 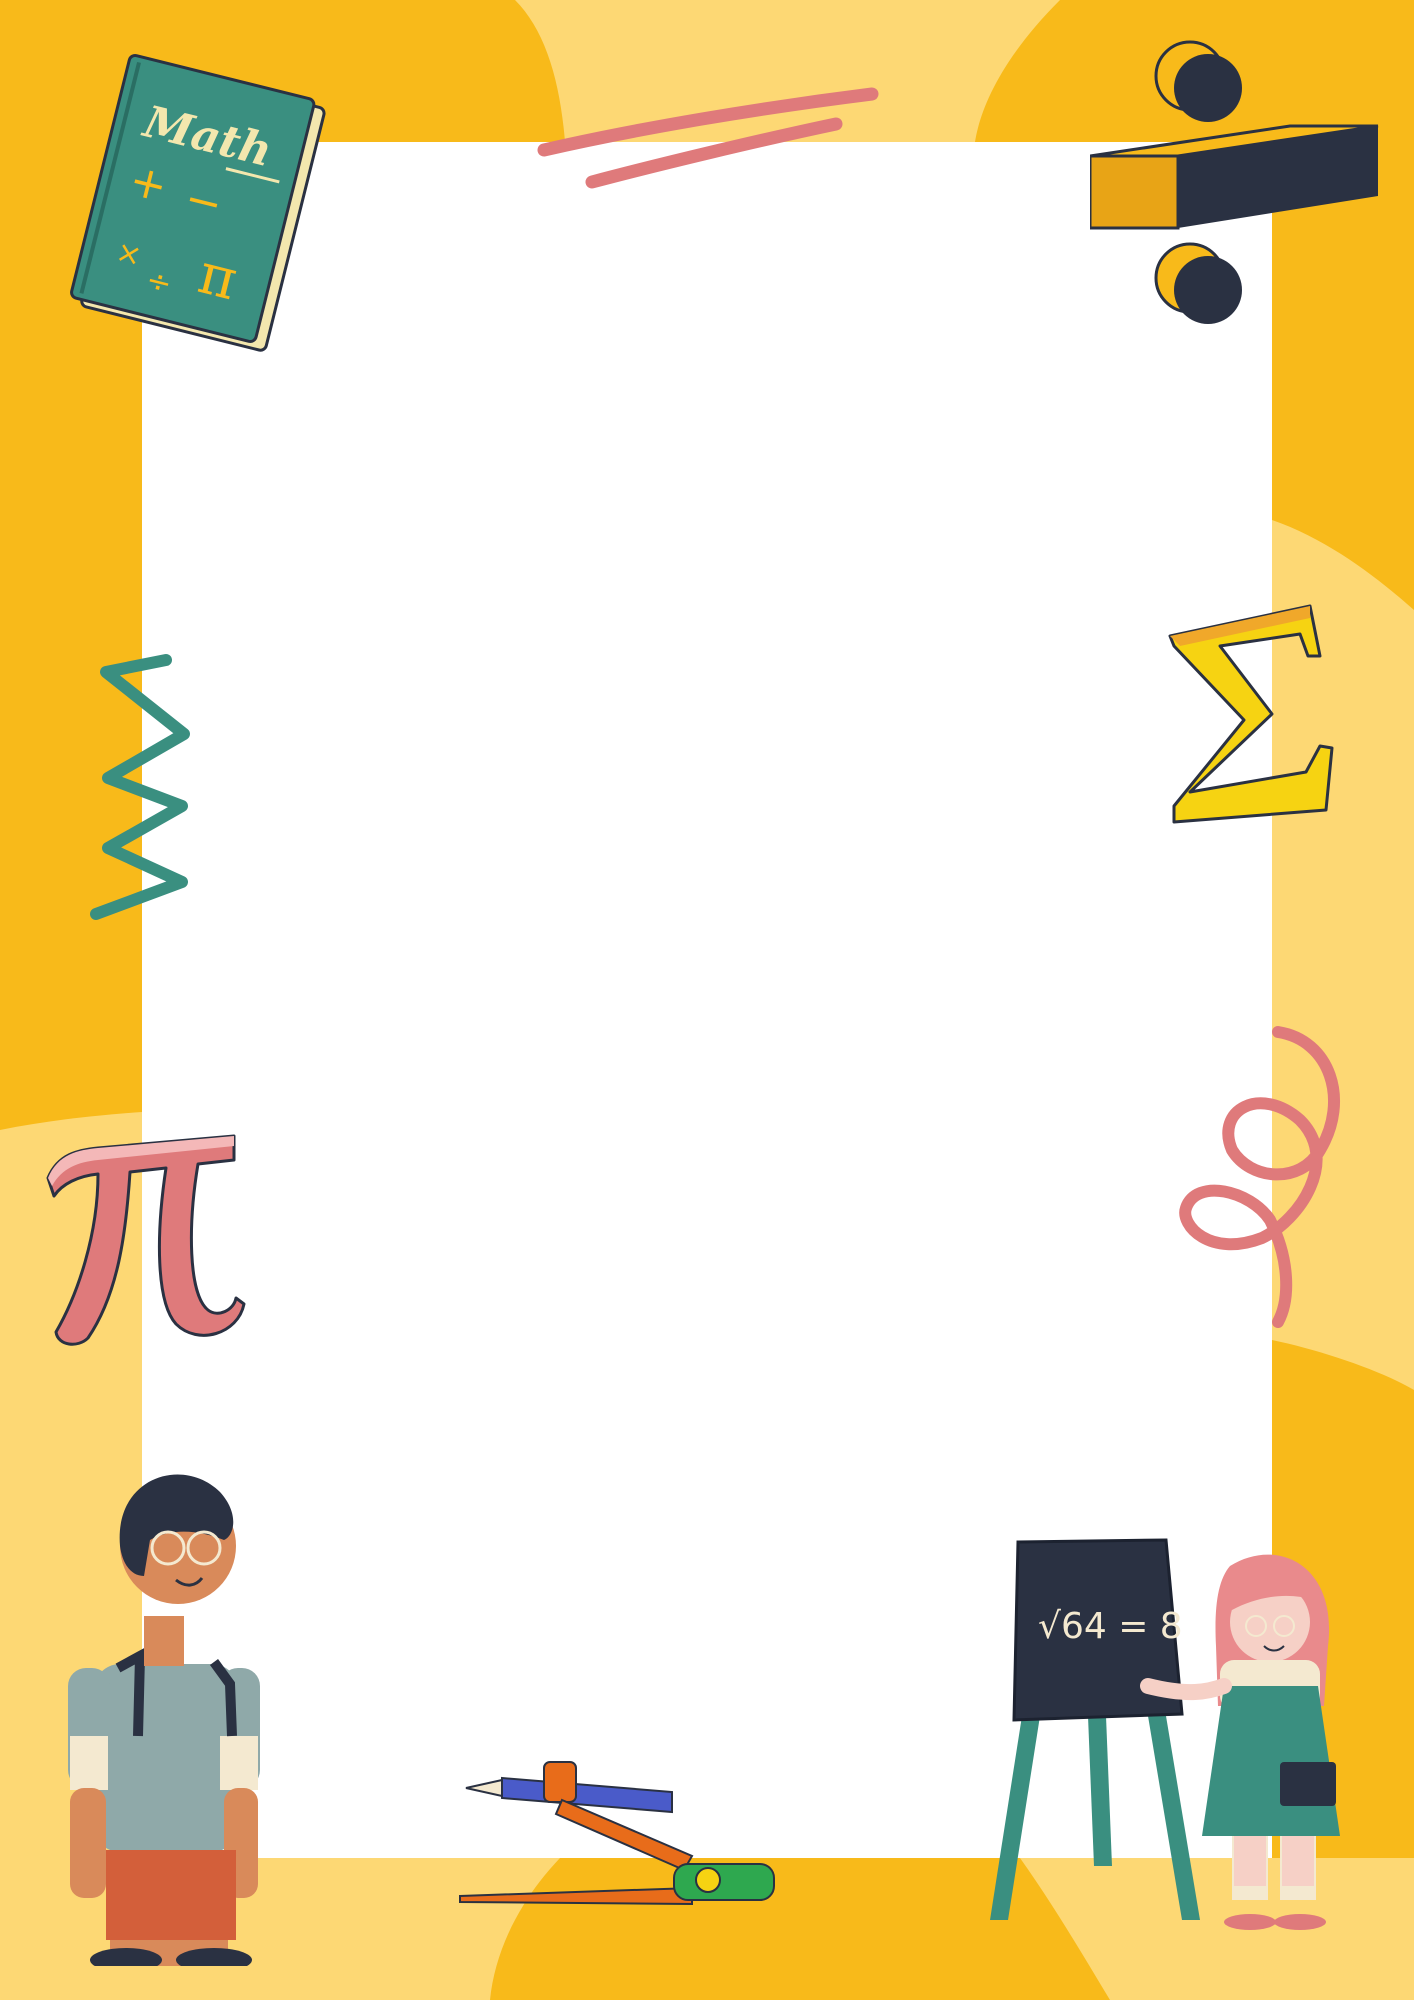 I want to click on light-blob-top, so click(x=787, y=71).